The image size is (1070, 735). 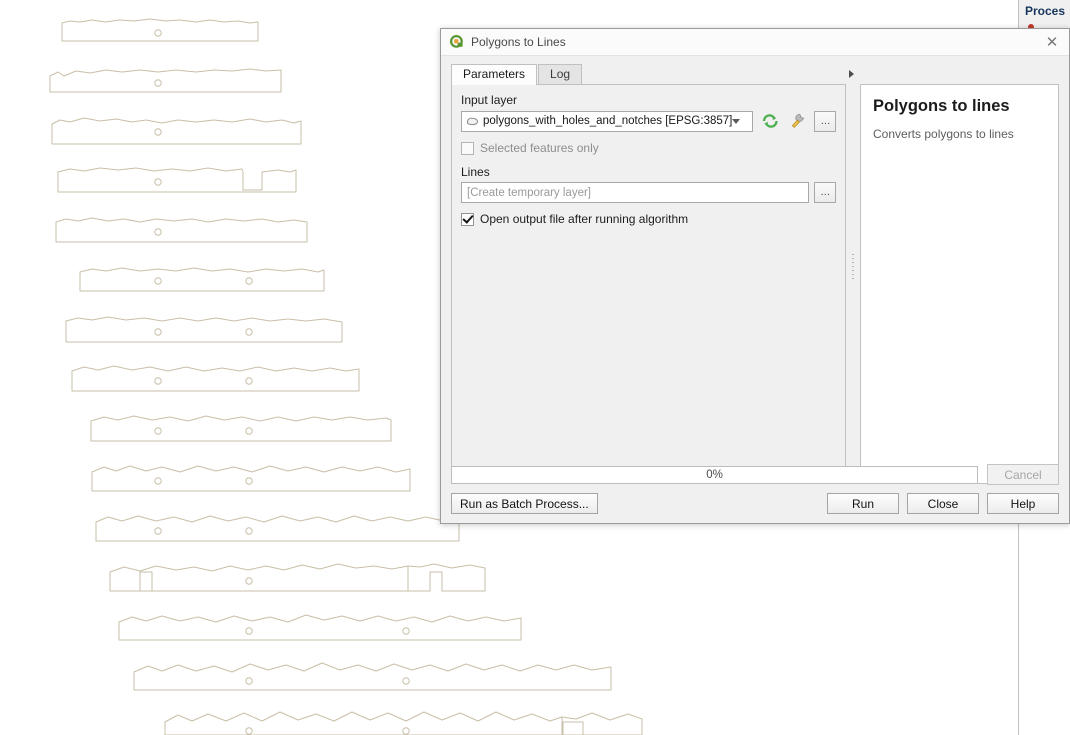 I want to click on dialog-buttons-row: Run as Batch Process... Run Close Help, so click(x=755, y=503).